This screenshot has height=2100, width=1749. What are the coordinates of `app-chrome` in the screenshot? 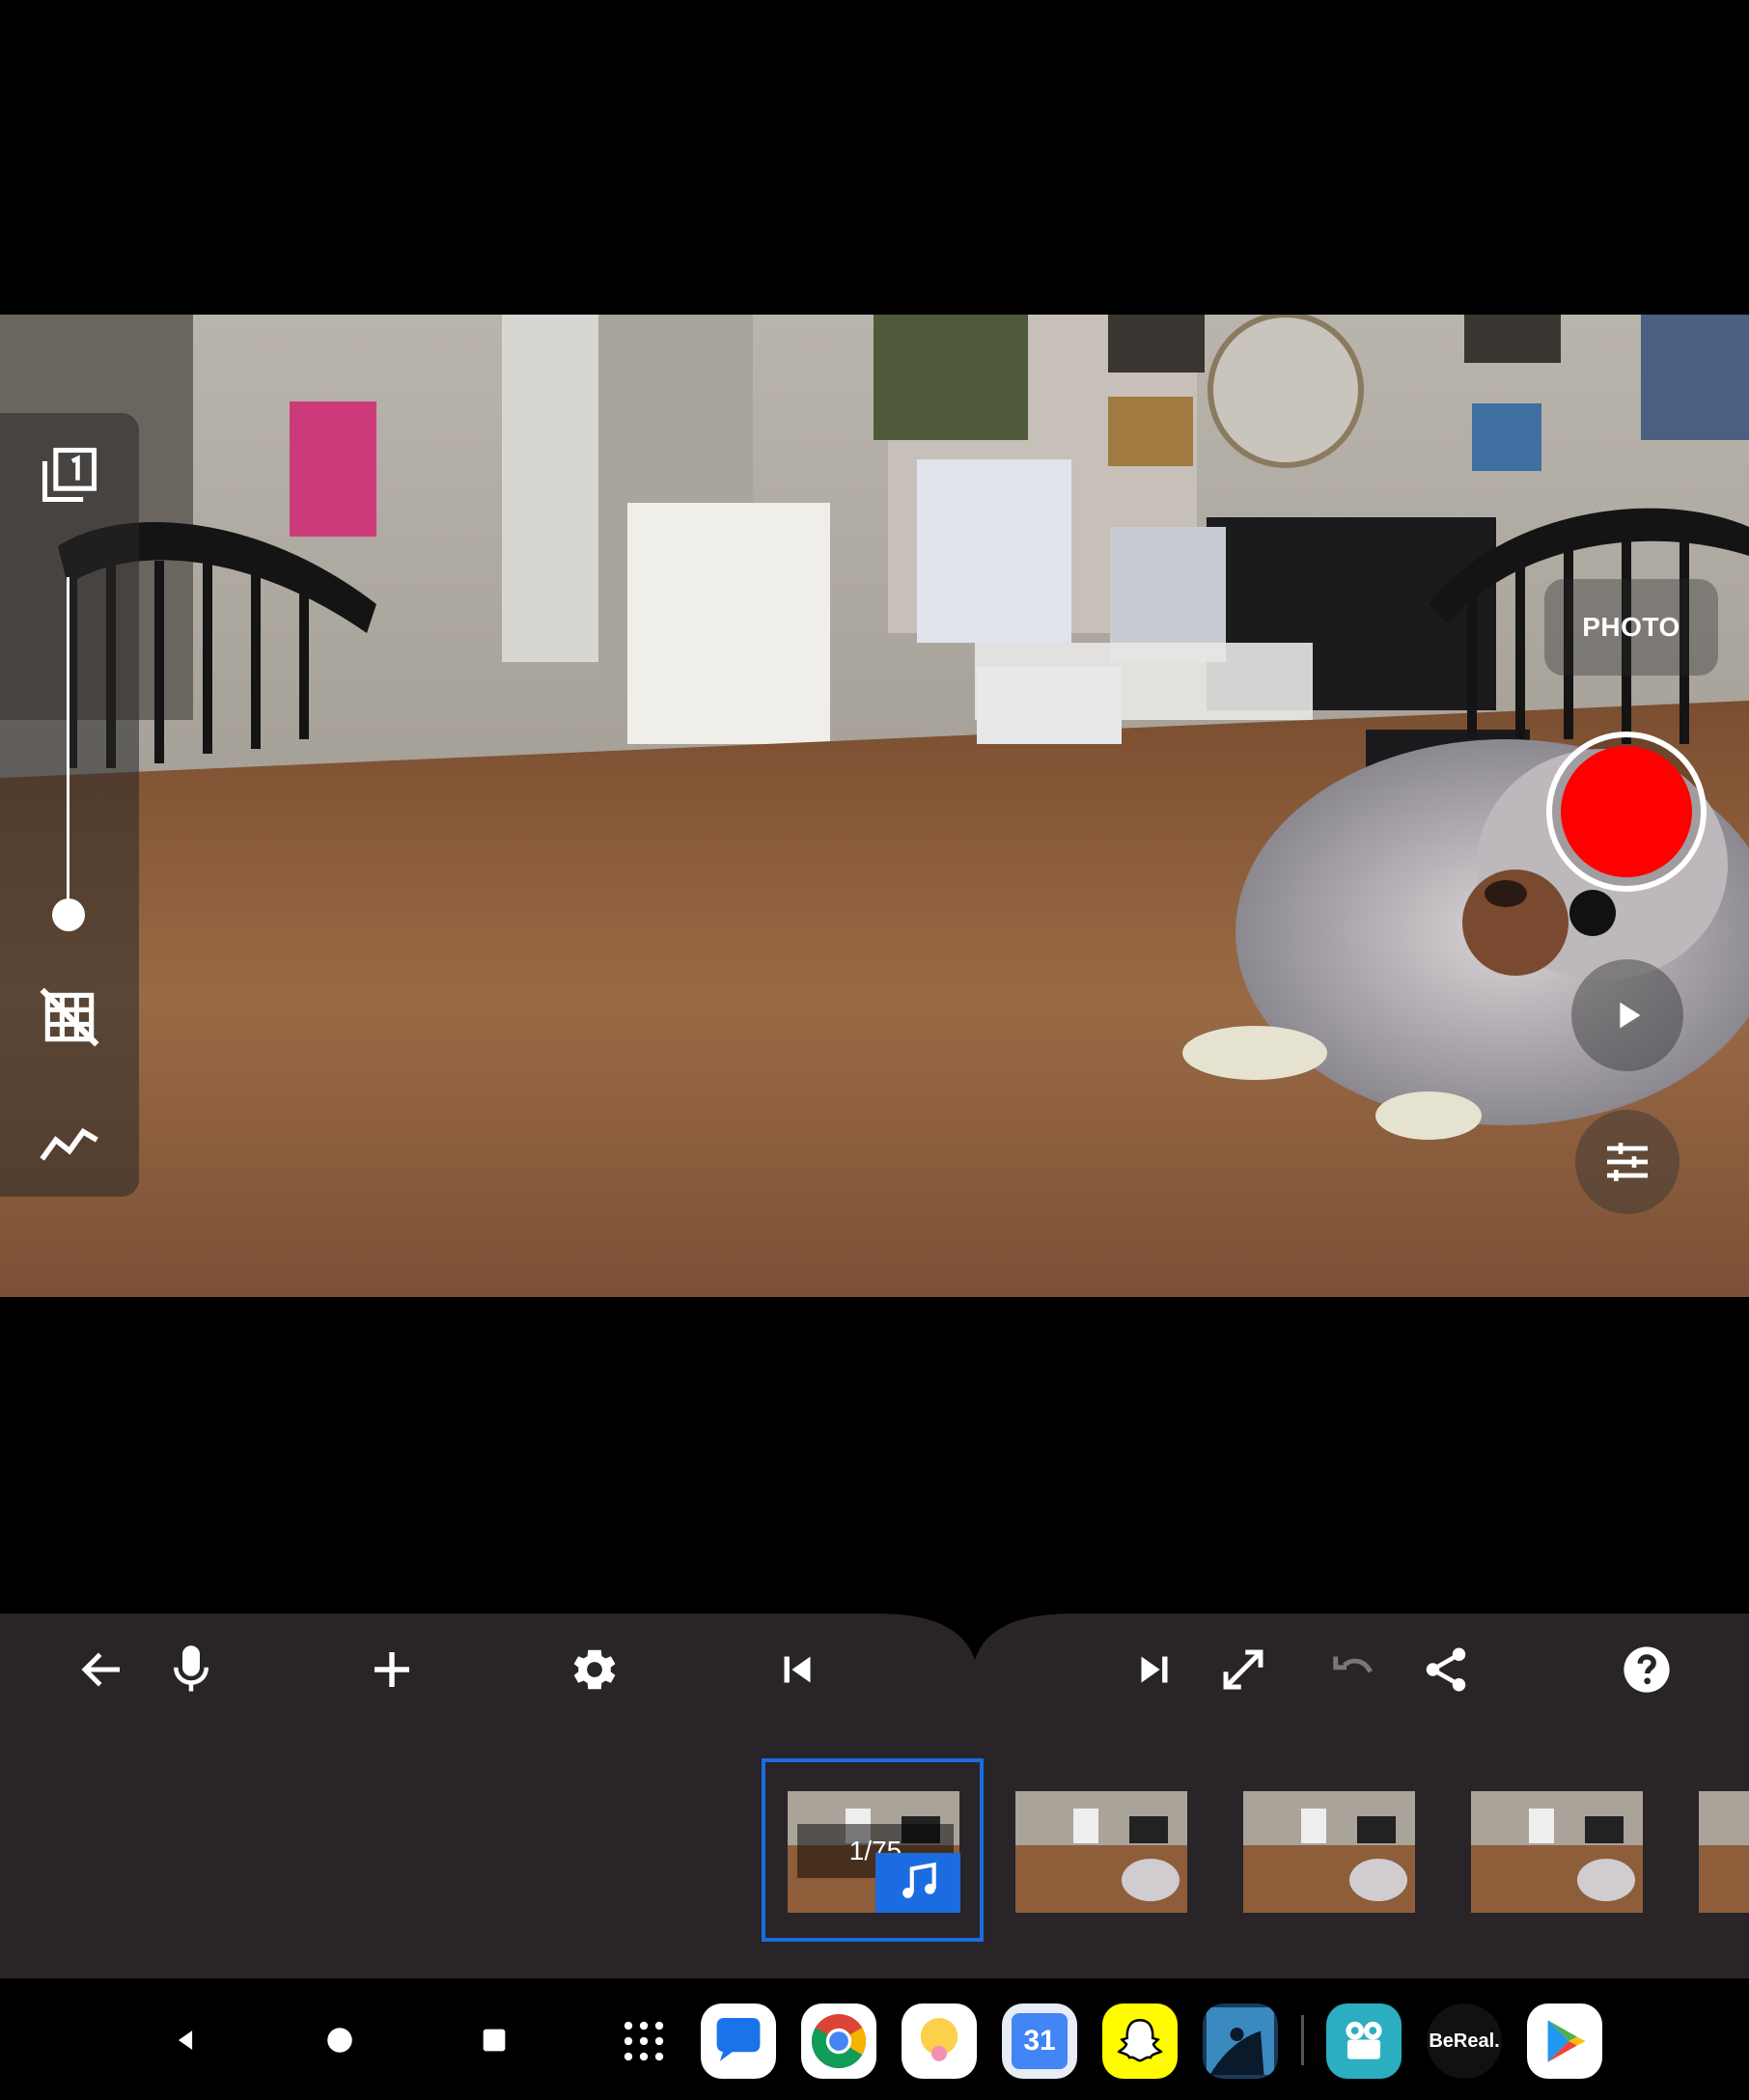 It's located at (838, 2041).